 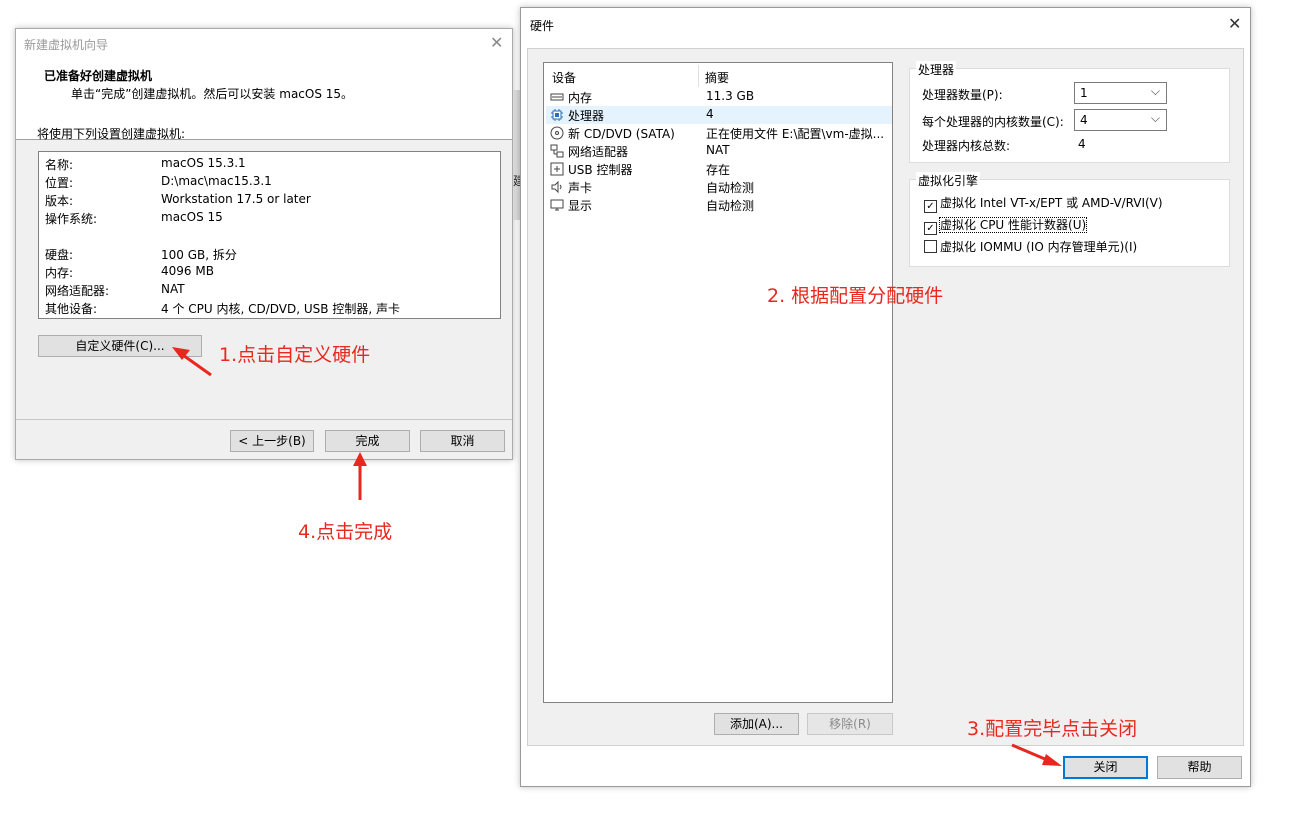 What do you see at coordinates (360, 476) in the screenshot?
I see `arrow-step4` at bounding box center [360, 476].